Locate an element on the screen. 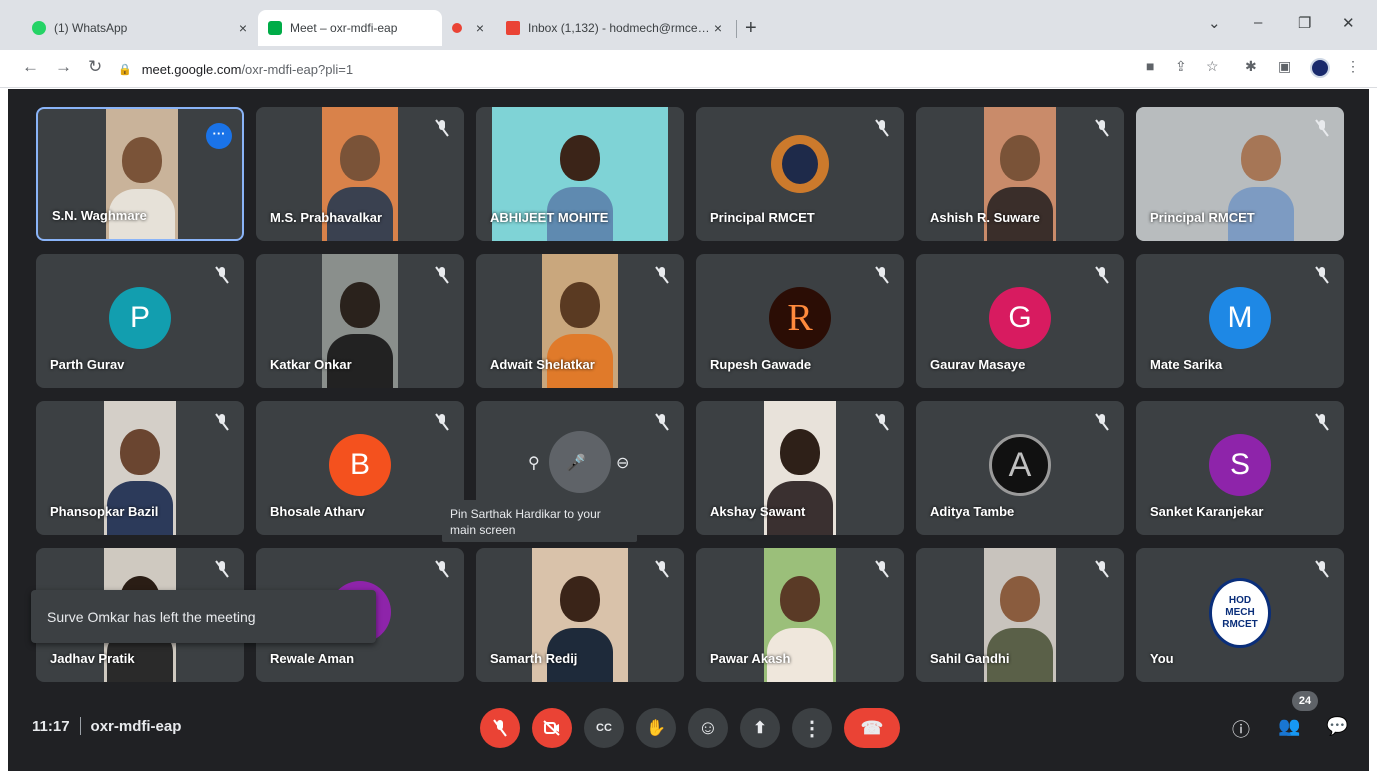  participant-tile: Sahil Gandhi is located at coordinates (1020, 615).